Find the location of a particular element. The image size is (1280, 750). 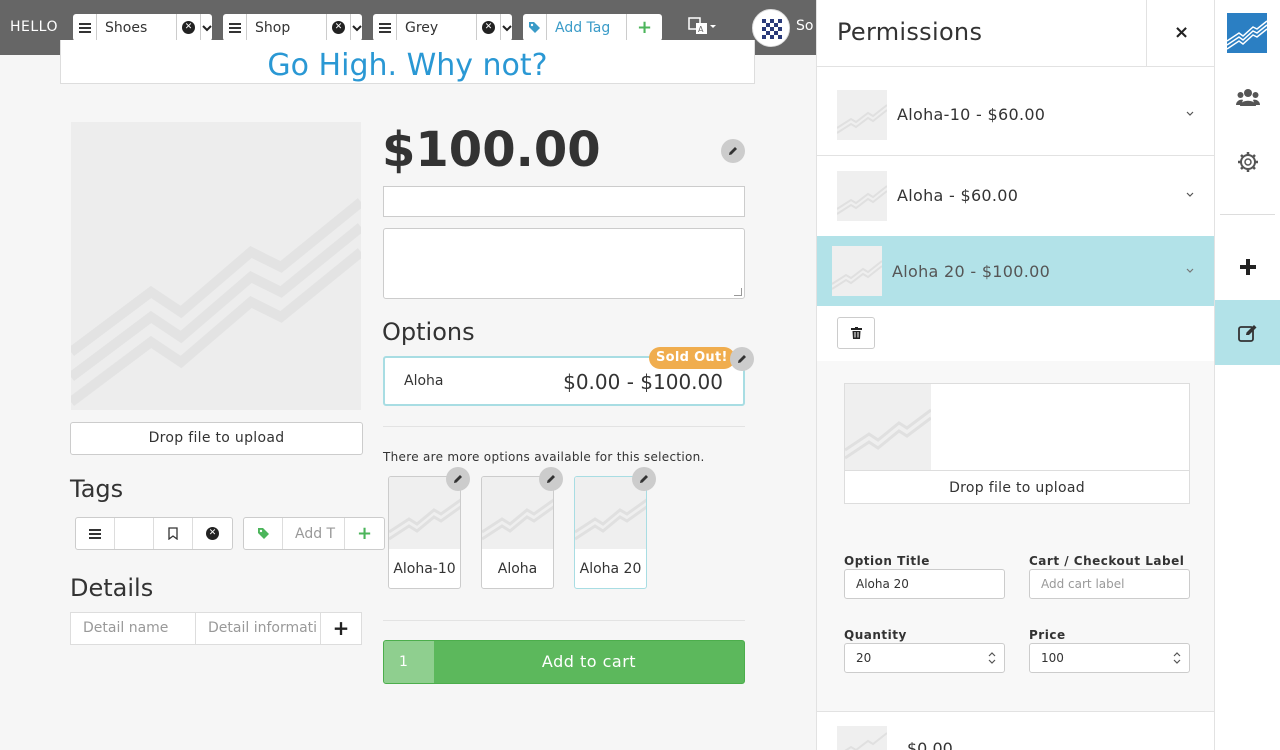

delete-button is located at coordinates (856, 333).